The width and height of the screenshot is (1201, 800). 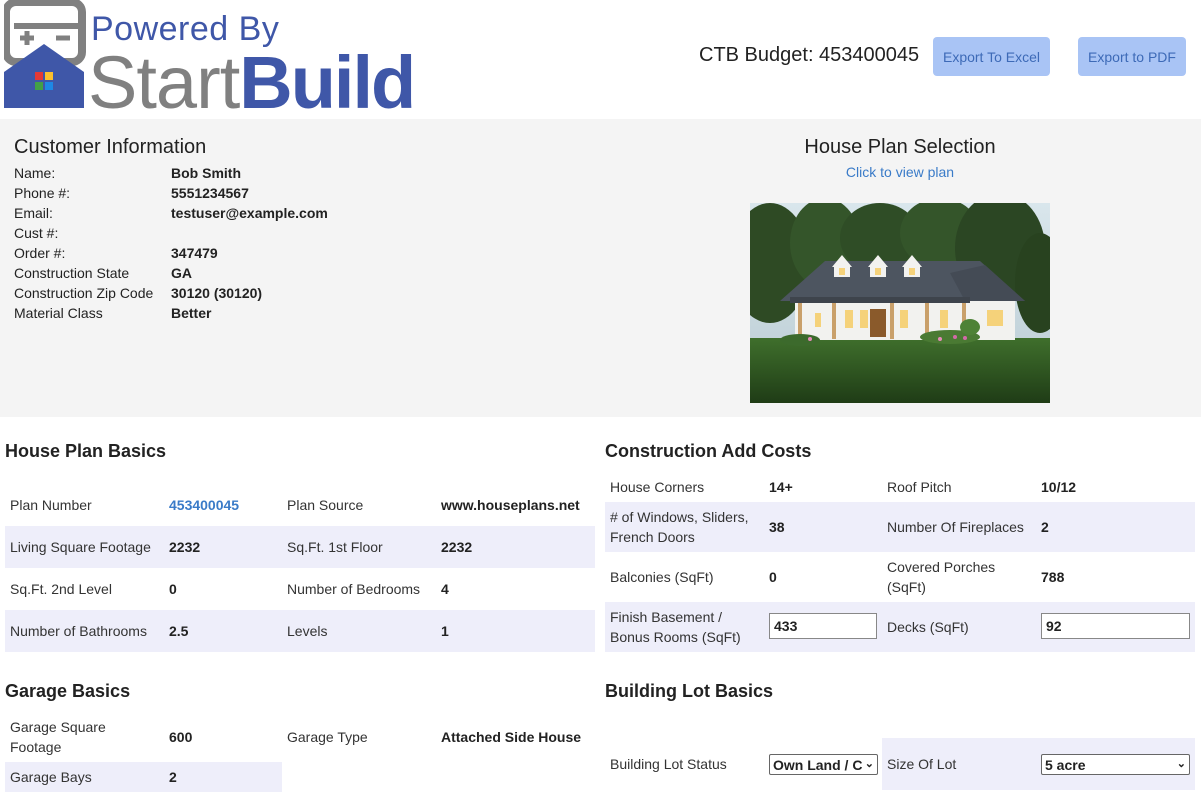 I want to click on windows-label: # of Windows, Sliders, French Doors, so click(x=679, y=527).